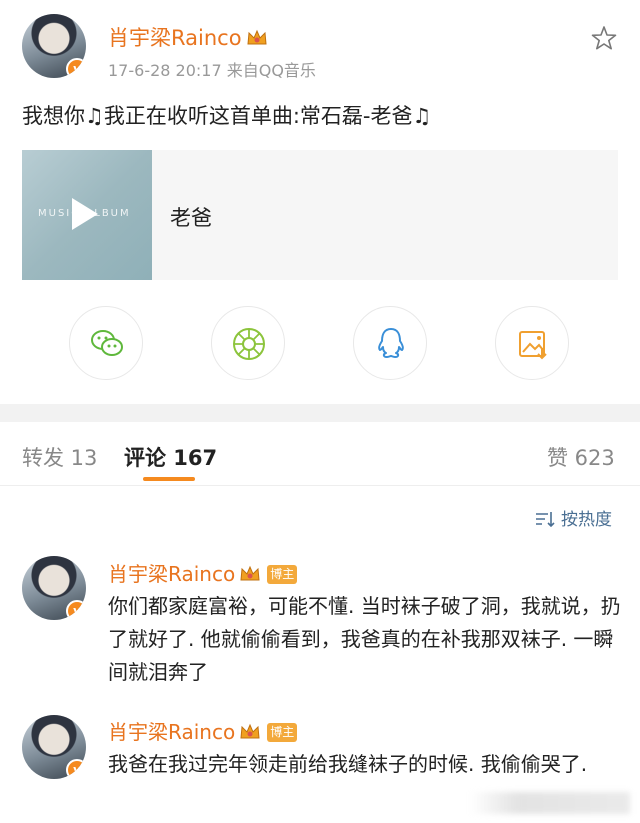 The width and height of the screenshot is (640, 823). Describe the element at coordinates (227, 116) in the screenshot. I see `post-text: 我想你♫我正在收听这首单曲:常石磊-老爸♫` at that location.